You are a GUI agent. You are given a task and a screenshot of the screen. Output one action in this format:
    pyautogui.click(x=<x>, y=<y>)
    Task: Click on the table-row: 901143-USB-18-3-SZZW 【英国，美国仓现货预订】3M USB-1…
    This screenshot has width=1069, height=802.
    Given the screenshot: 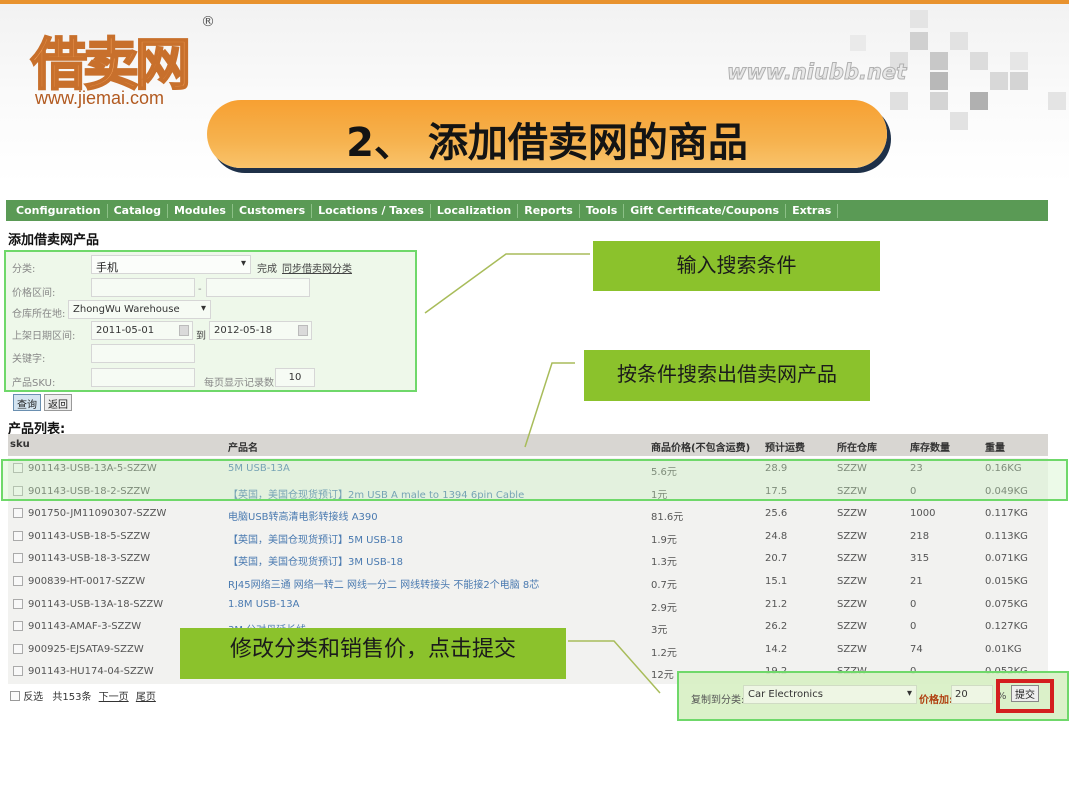 What is the action you would take?
    pyautogui.click(x=528, y=559)
    